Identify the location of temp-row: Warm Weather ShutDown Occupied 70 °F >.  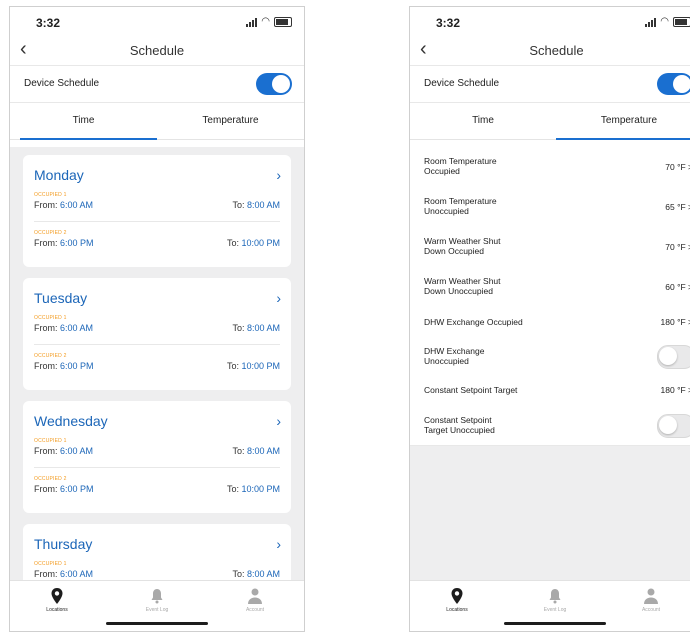
(550, 247).